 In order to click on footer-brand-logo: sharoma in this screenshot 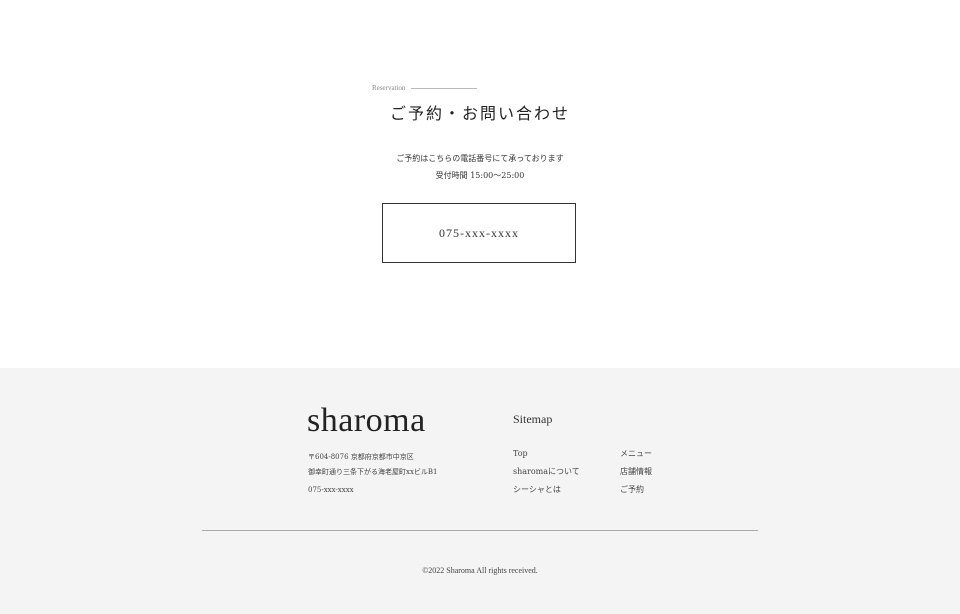, I will do `click(366, 421)`.